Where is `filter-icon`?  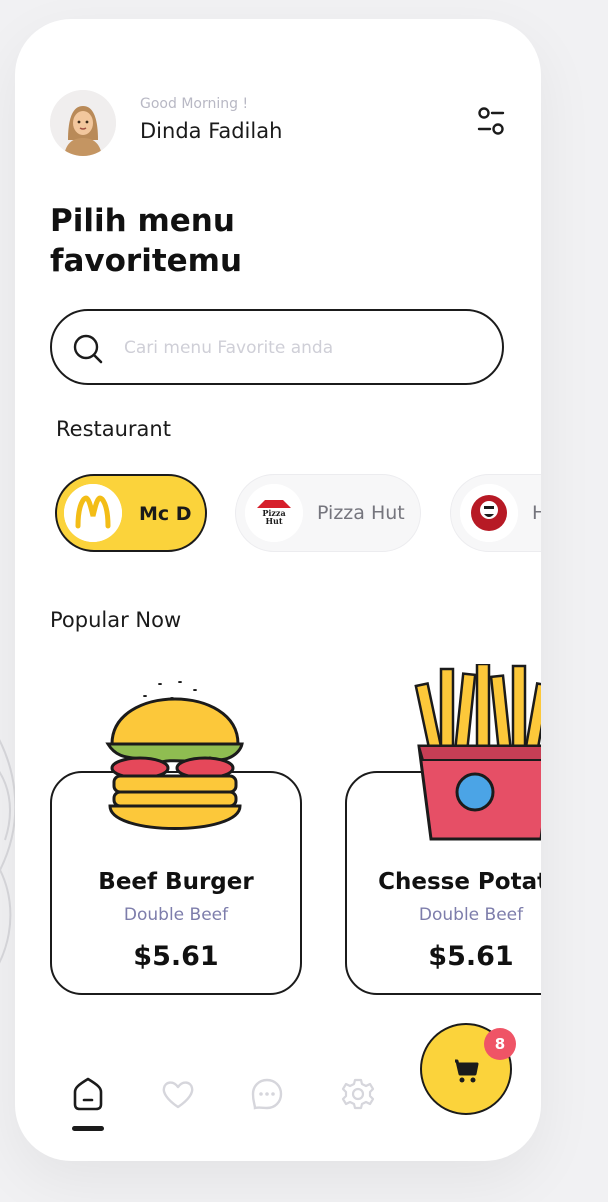
filter-icon is located at coordinates (491, 121).